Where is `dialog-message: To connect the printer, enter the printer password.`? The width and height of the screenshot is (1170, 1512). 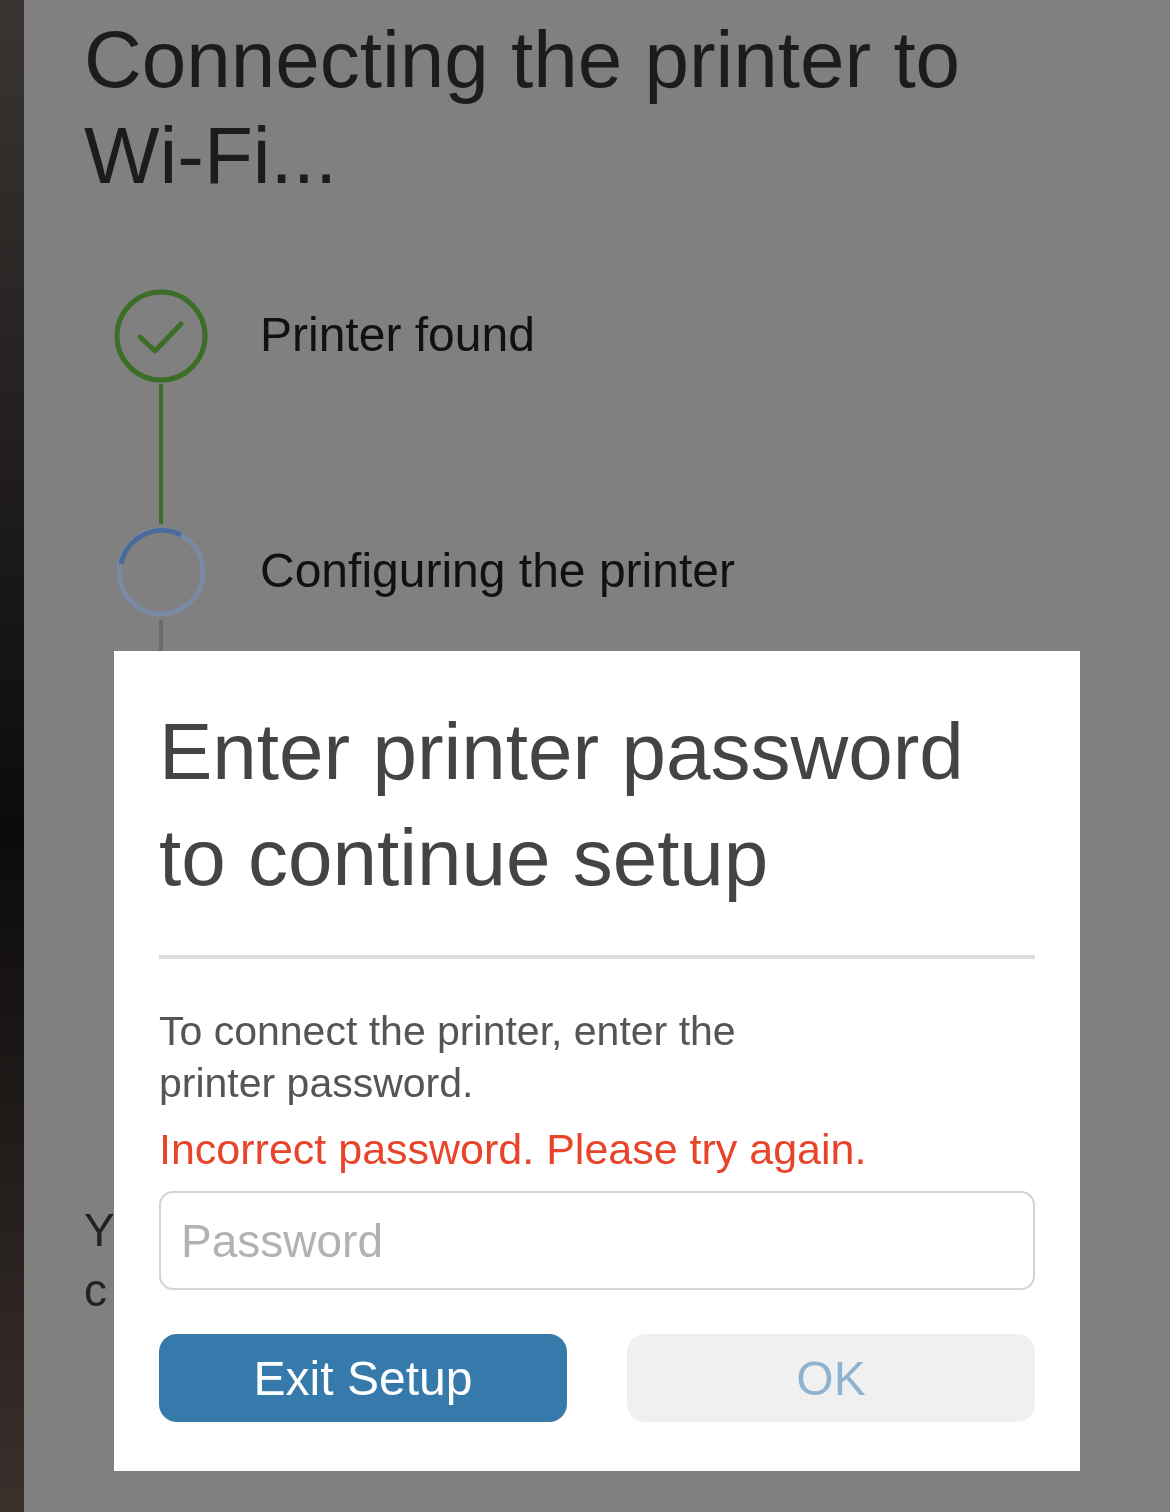 dialog-message: To connect the printer, enter the printer password. is located at coordinates (448, 1057).